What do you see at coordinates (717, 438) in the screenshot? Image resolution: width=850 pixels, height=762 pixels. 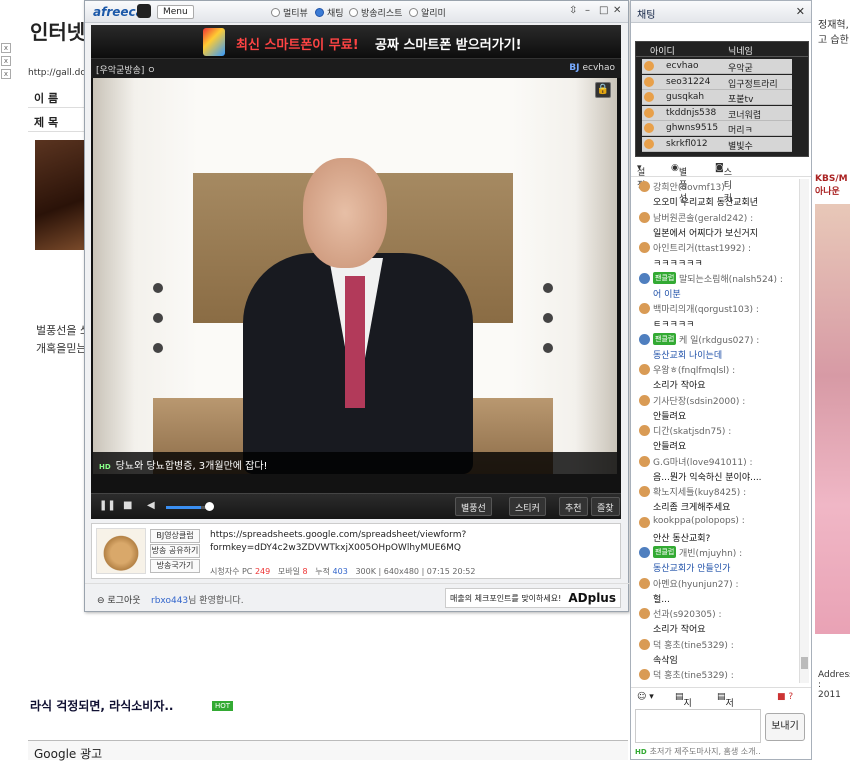 I see `chat-message: 디간(skatjsdn75) : 안들려요` at bounding box center [717, 438].